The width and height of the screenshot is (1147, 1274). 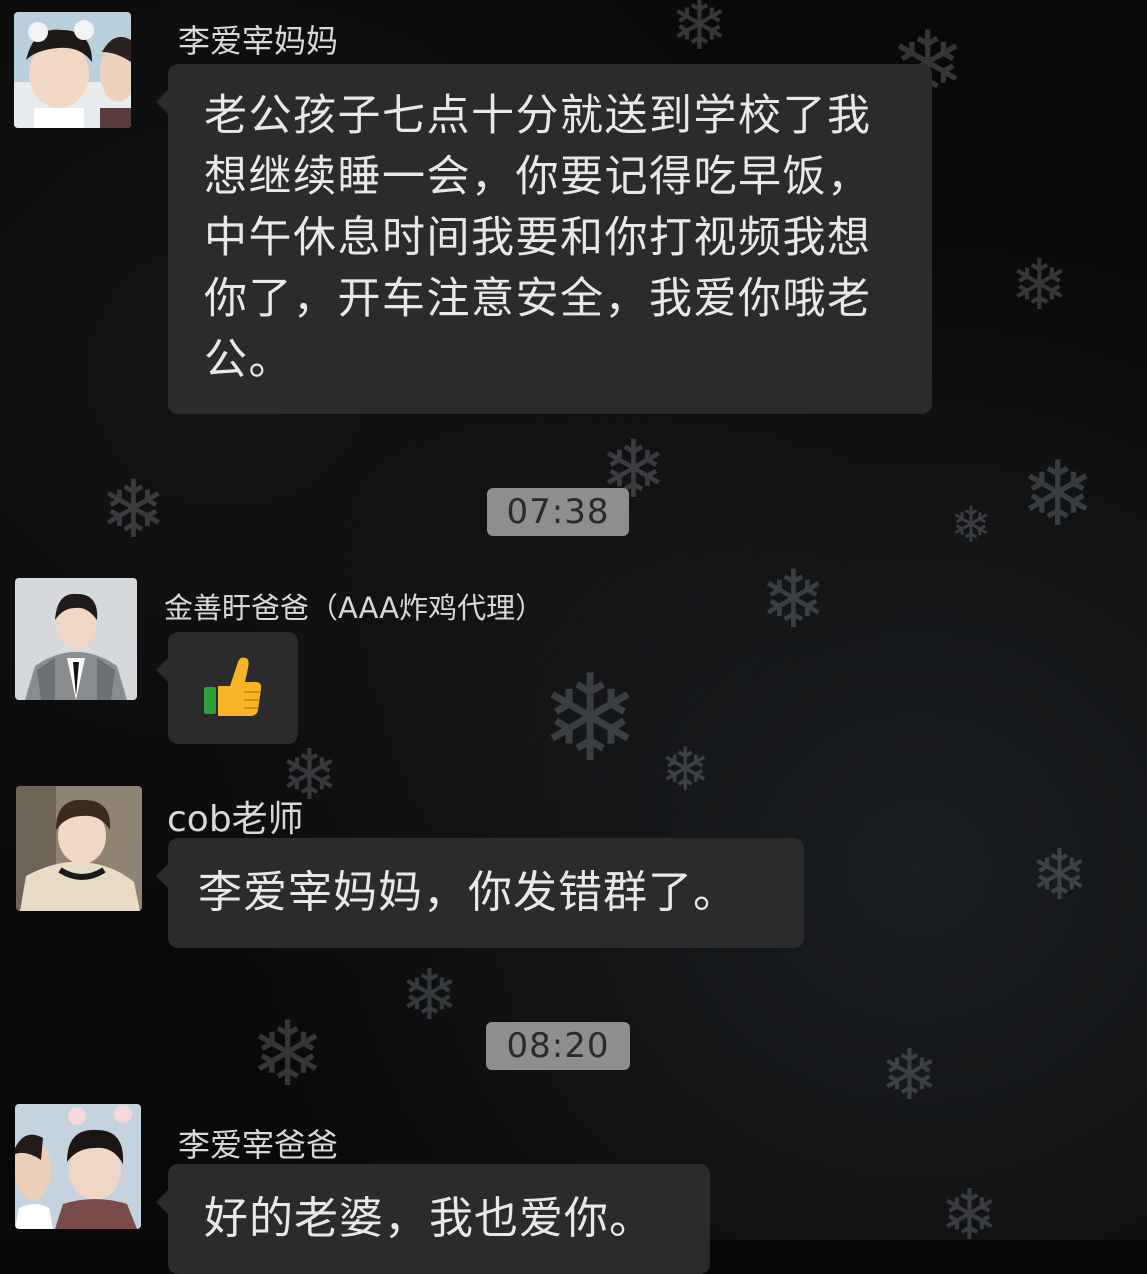 I want to click on timestamp: 07:38, so click(x=558, y=512).